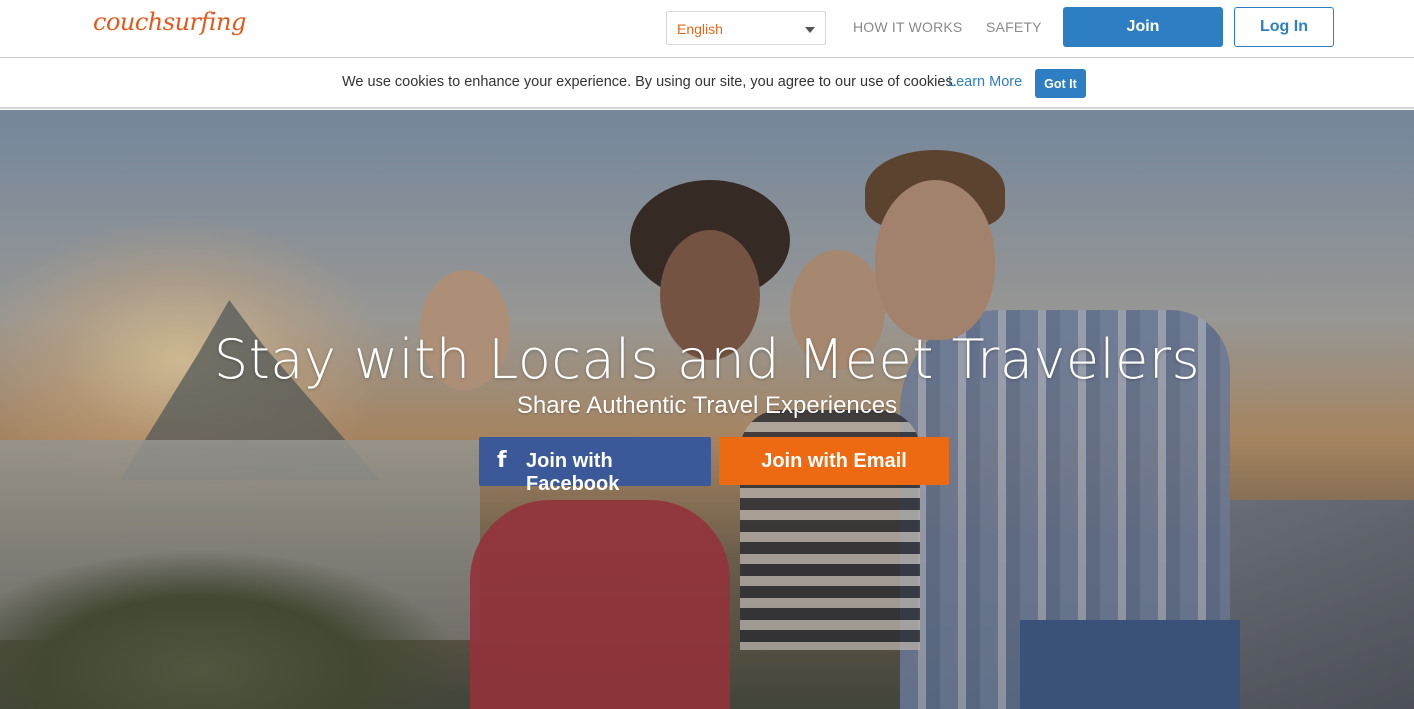 The width and height of the screenshot is (1414, 709). Describe the element at coordinates (746, 28) in the screenshot. I see `language-select: English` at that location.